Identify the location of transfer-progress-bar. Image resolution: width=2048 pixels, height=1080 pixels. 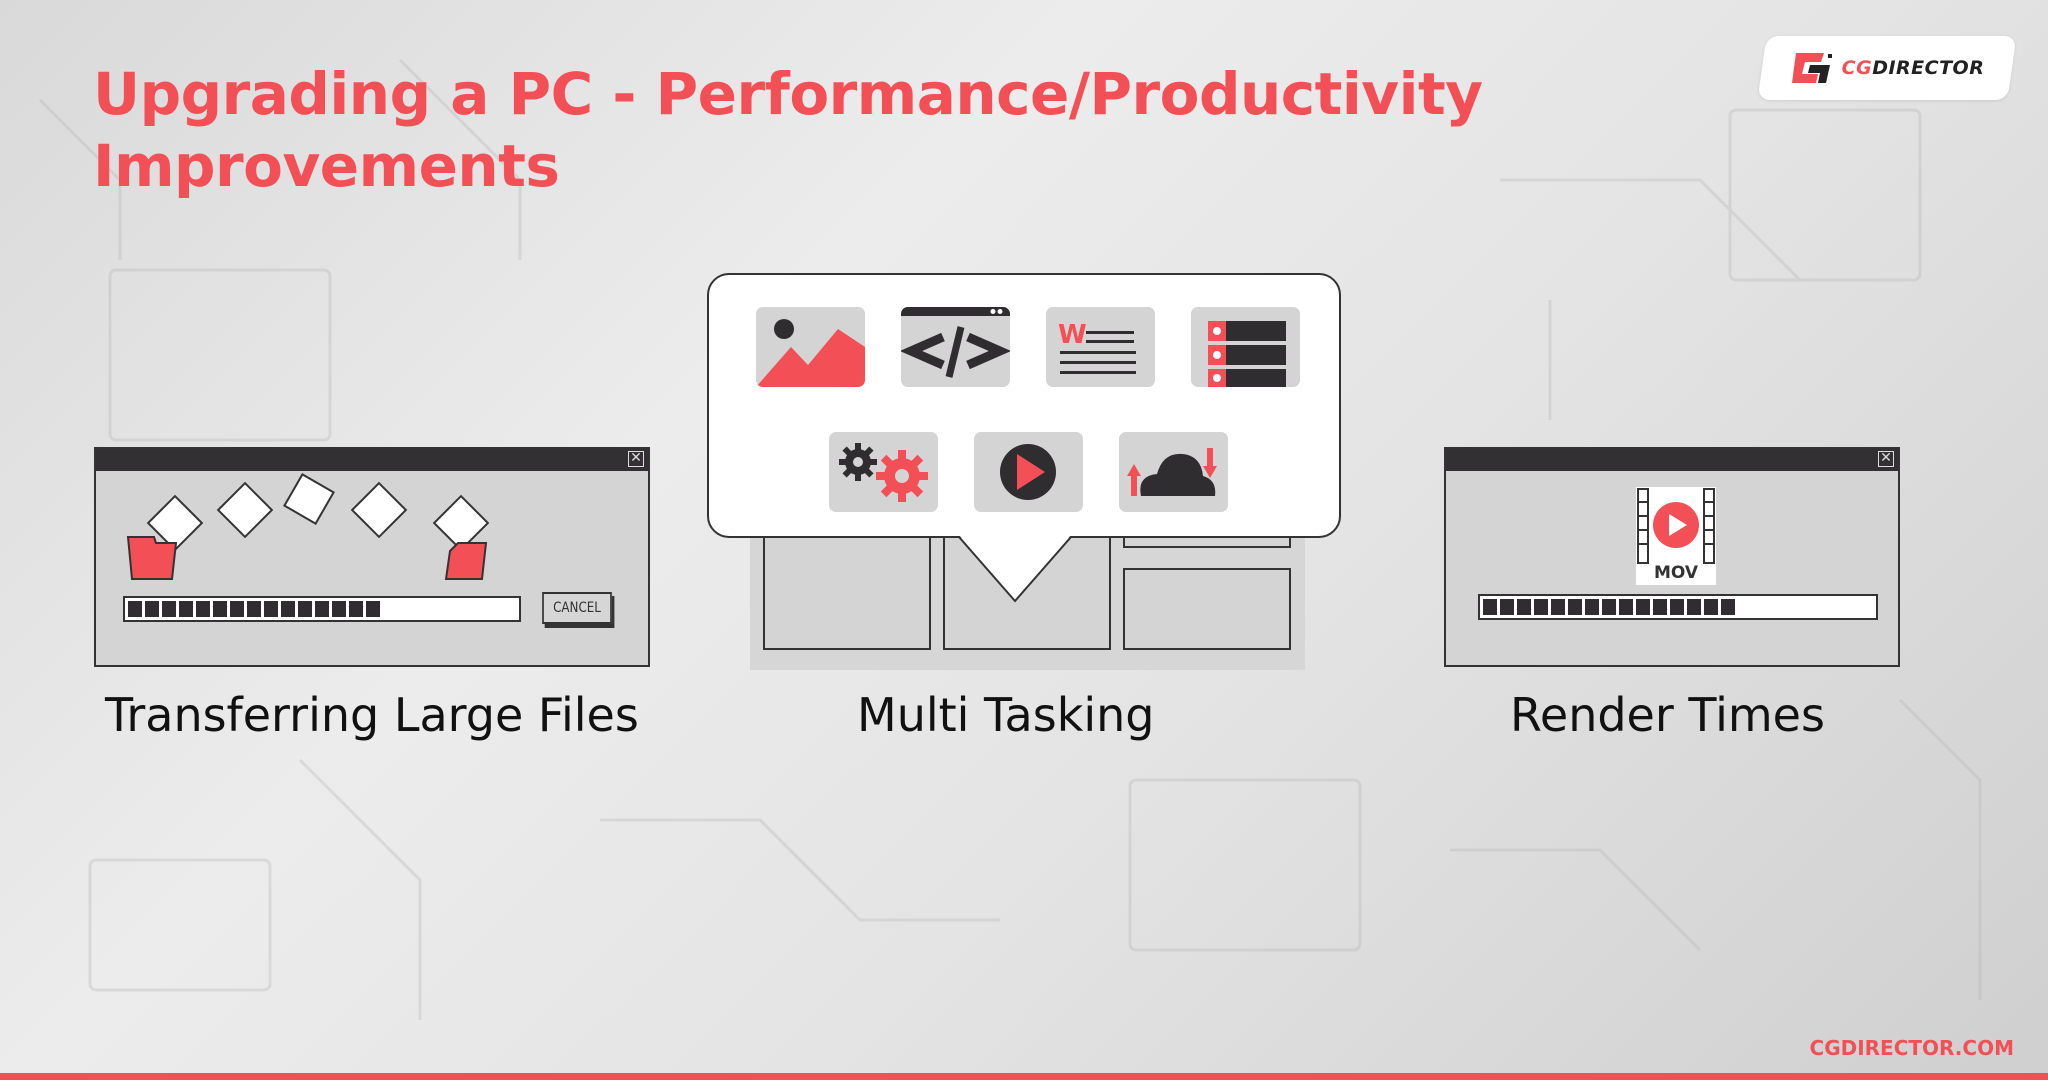
(322, 609).